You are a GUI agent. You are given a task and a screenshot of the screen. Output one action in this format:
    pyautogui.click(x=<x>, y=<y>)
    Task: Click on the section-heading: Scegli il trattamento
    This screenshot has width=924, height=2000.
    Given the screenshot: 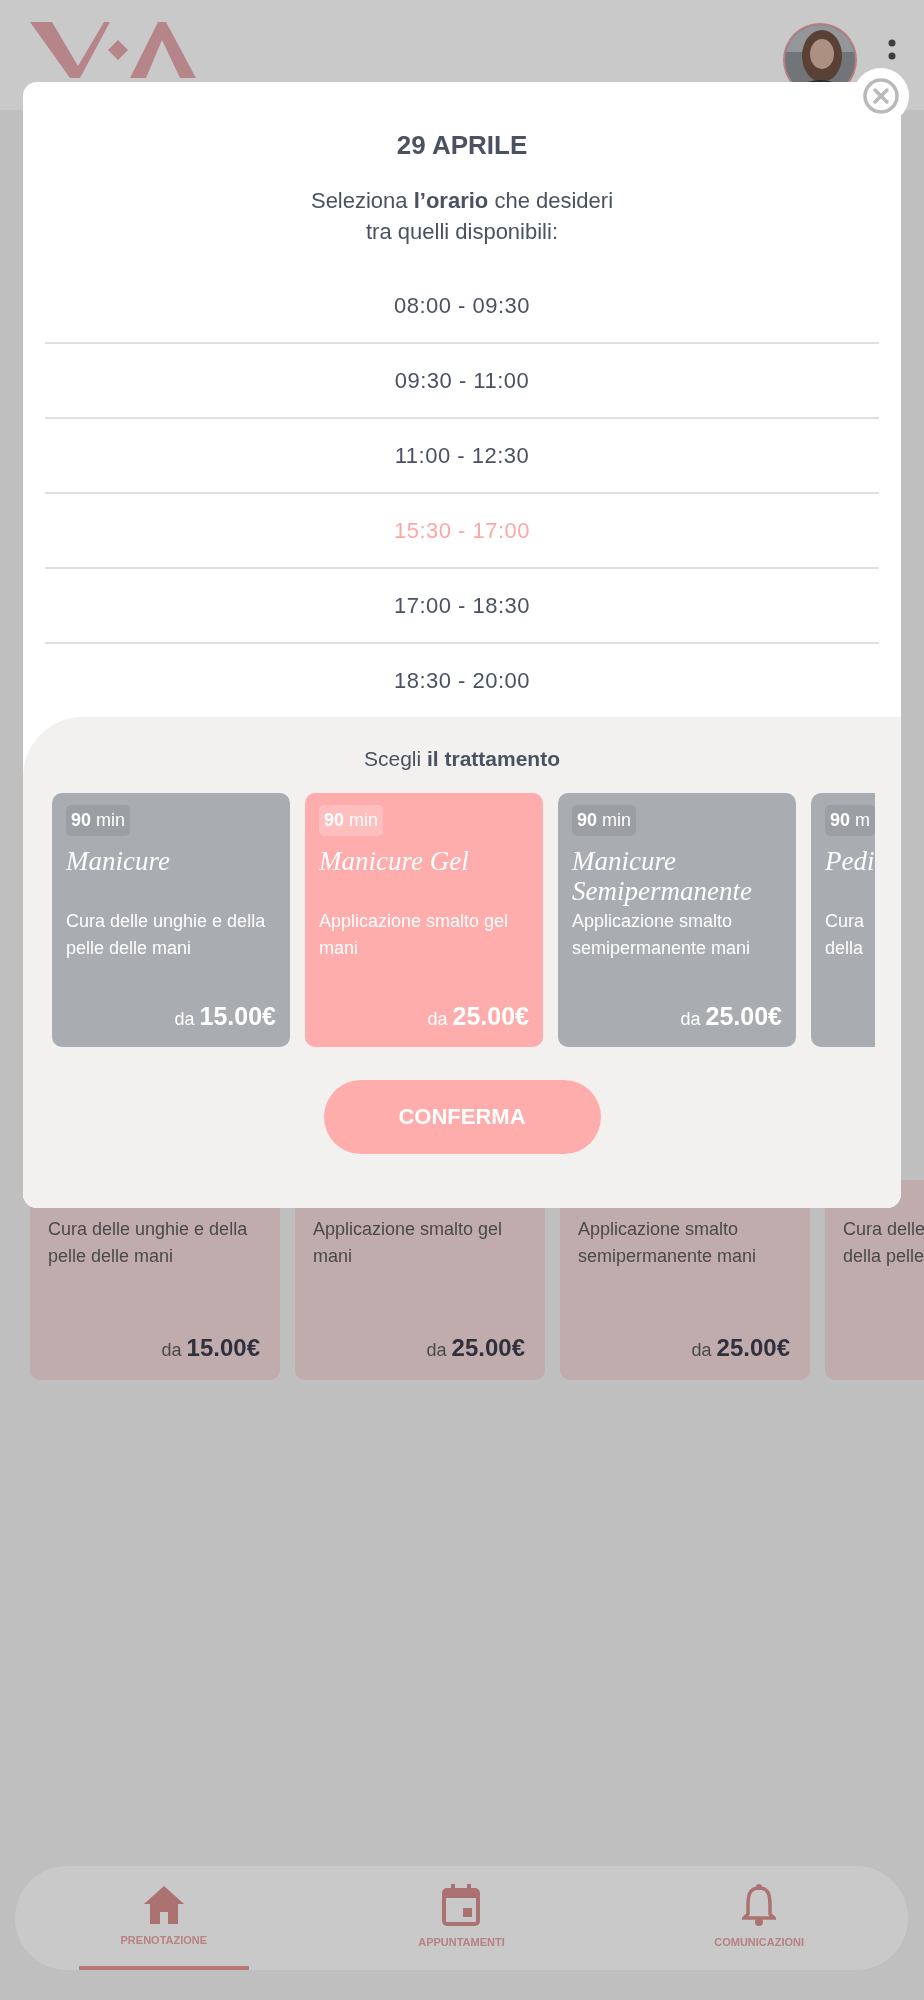 What is the action you would take?
    pyautogui.click(x=461, y=759)
    